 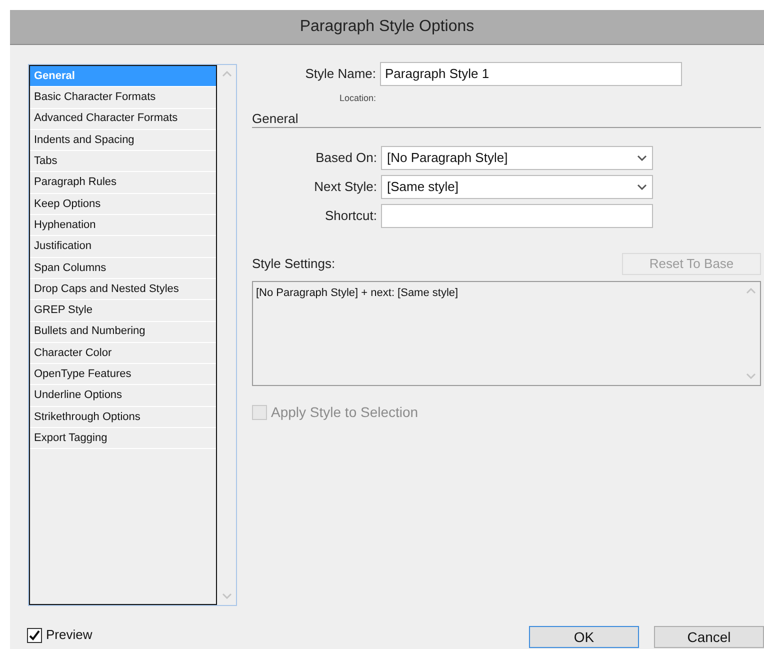 I want to click on sidebar-item: Underline Options, so click(x=123, y=396).